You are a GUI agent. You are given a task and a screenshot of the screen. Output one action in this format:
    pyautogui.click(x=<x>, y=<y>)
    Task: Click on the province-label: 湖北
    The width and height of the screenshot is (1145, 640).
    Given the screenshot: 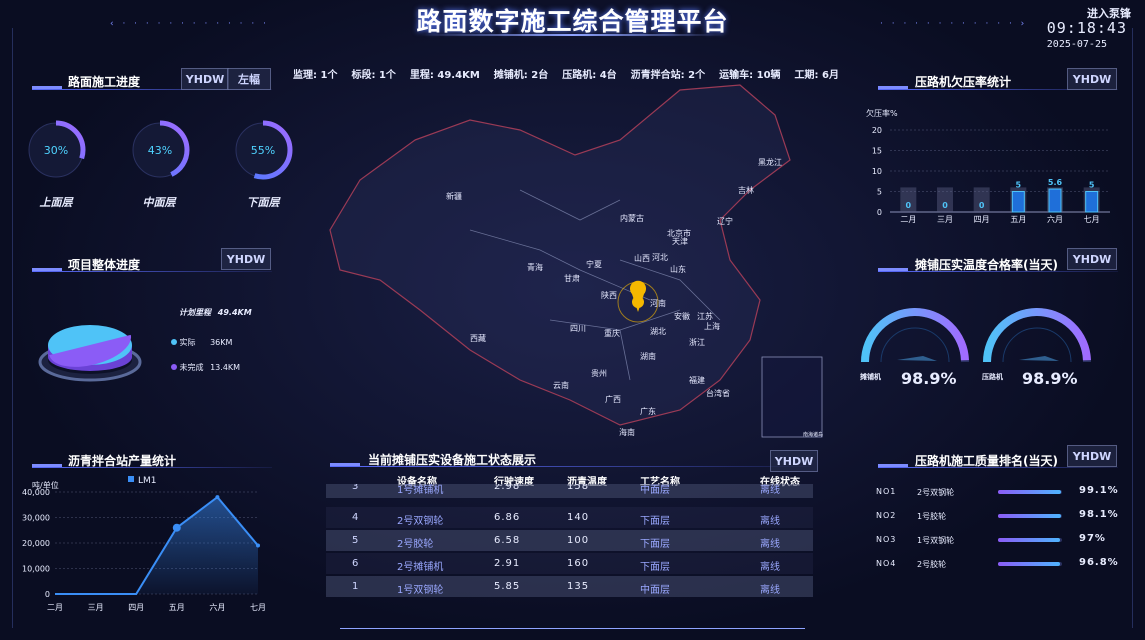 What is the action you would take?
    pyautogui.click(x=658, y=331)
    